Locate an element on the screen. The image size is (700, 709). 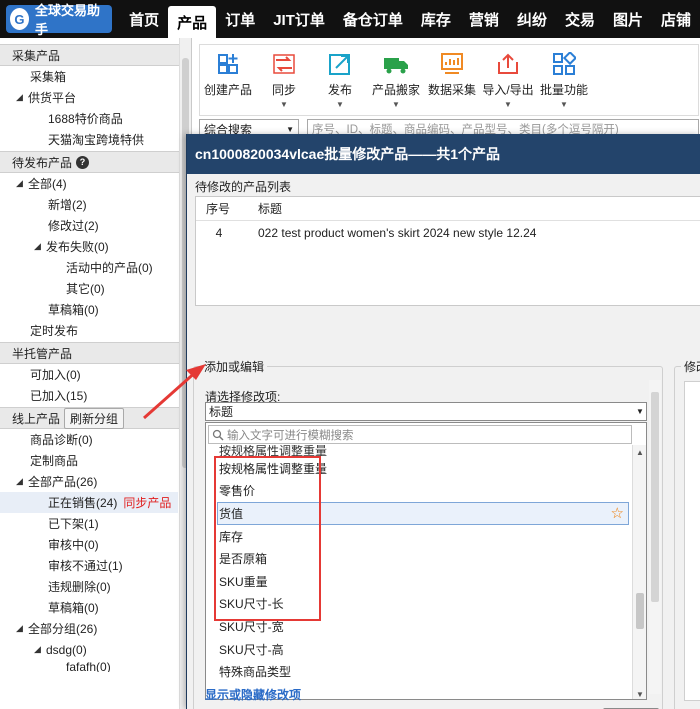
batch-icon is located at coordinates (564, 64).